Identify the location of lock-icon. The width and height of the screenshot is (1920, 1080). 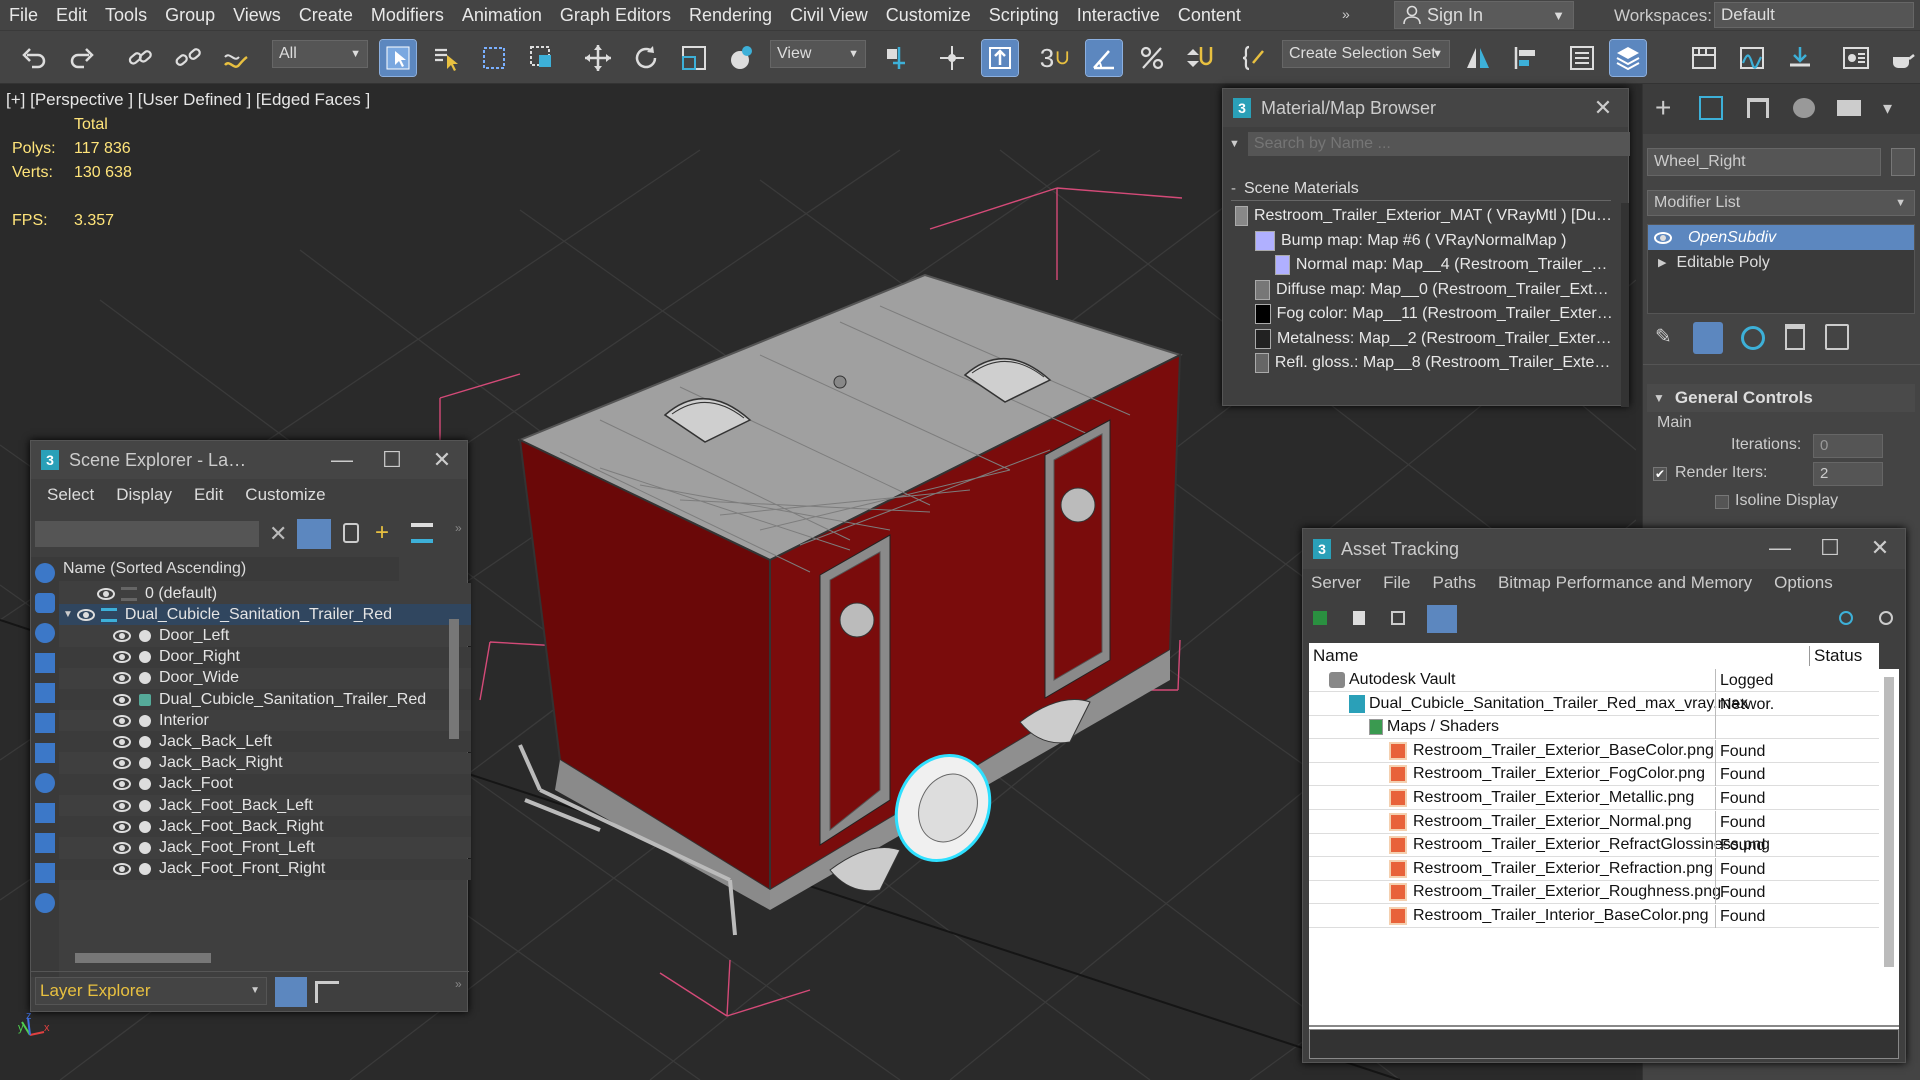
(351, 533).